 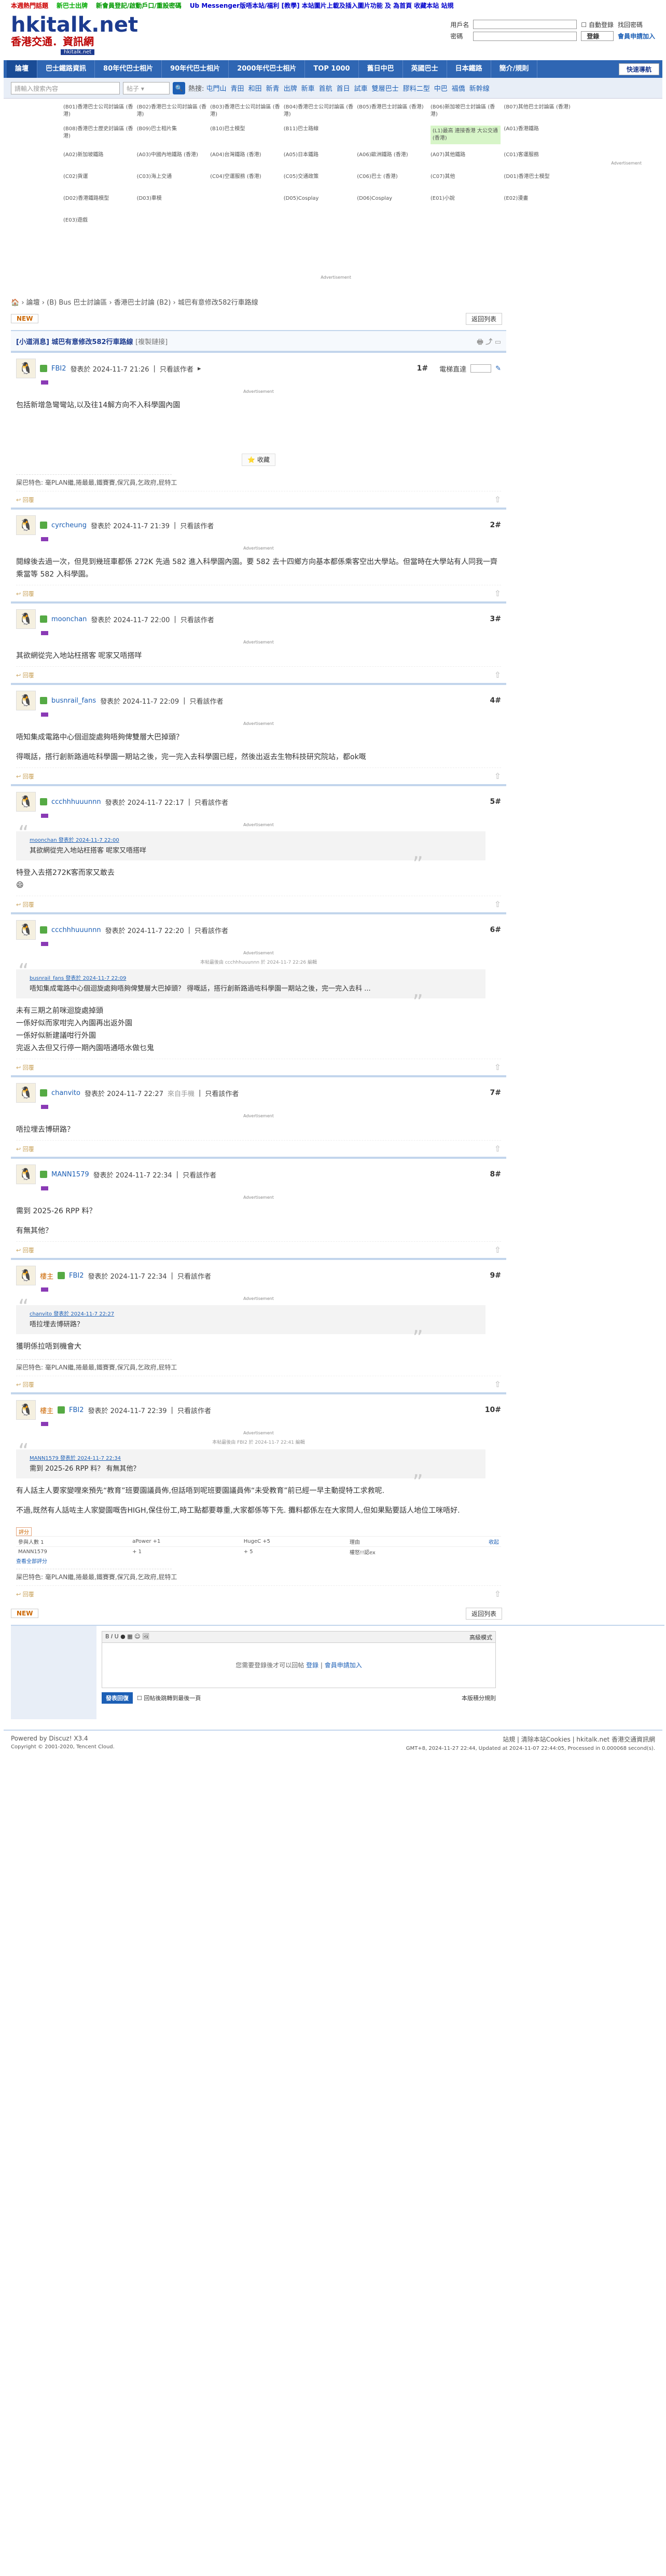 I want to click on hot-link: 出牌, so click(x=290, y=89).